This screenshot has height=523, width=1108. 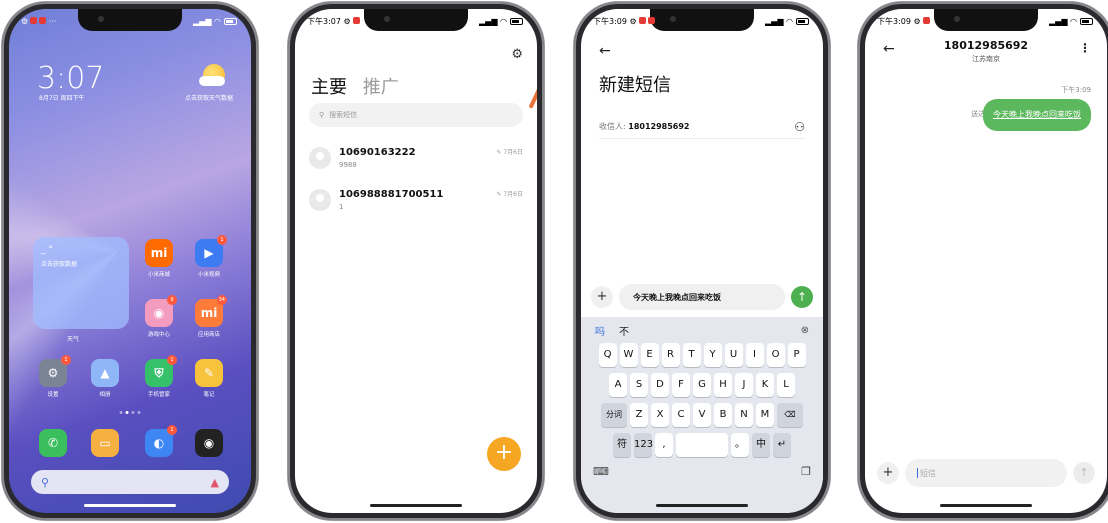 What do you see at coordinates (211, 316) in the screenshot?
I see `app-icon: mi 34 应用商店` at bounding box center [211, 316].